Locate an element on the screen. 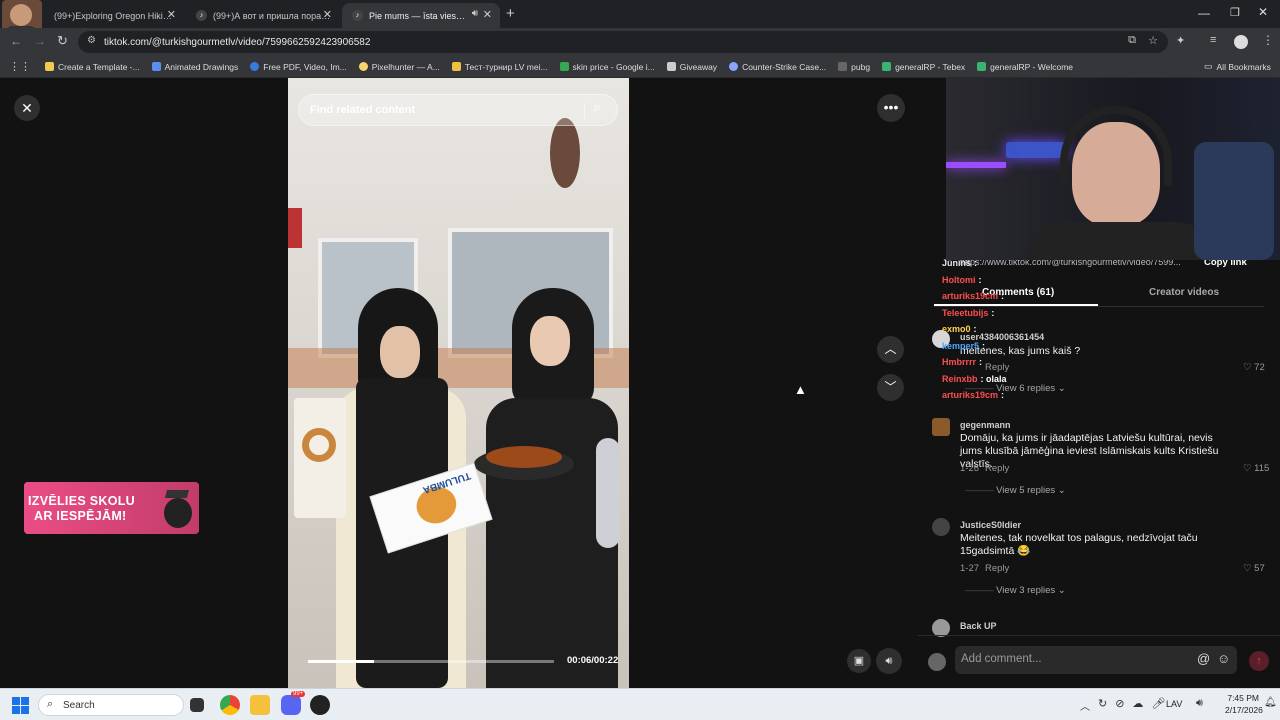 Image resolution: width=1280 pixels, height=720 pixels. volume-button: 🔊︎ is located at coordinates (889, 661).